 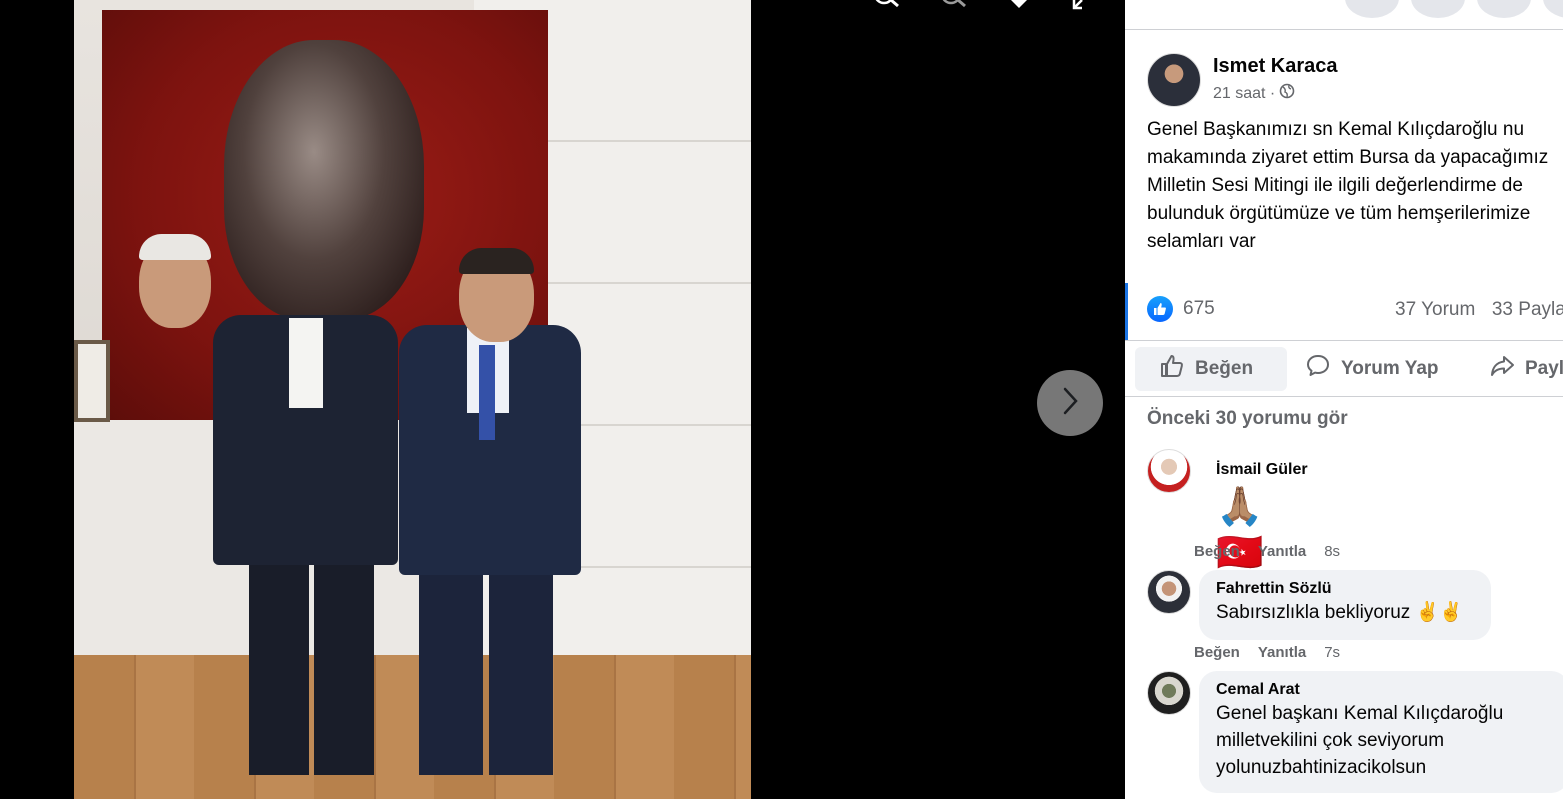 I want to click on photo-floor, so click(x=412, y=727).